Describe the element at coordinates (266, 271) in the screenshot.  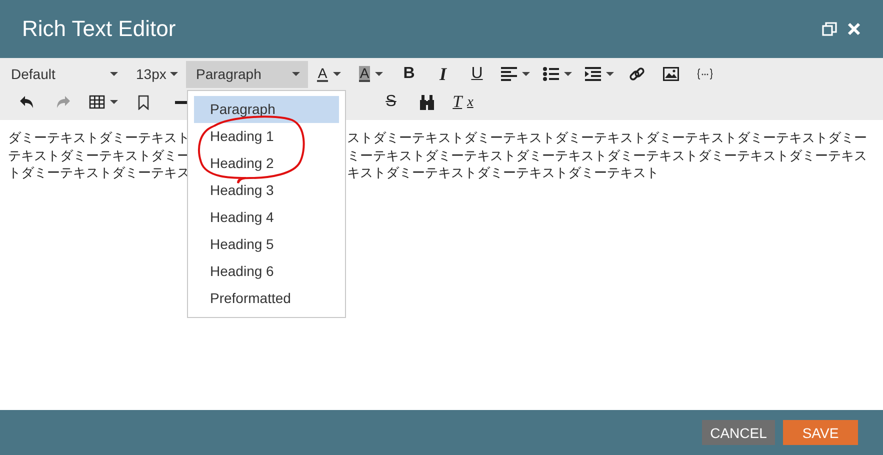
I see `menu-item: Heading 6` at that location.